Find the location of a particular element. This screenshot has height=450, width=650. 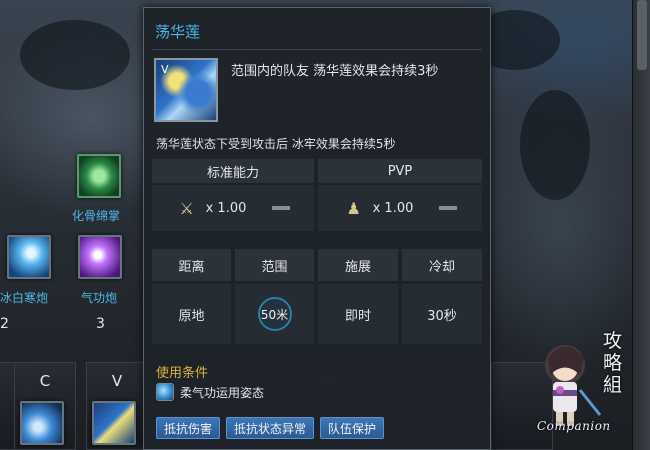

skill-label: 气功炮 is located at coordinates (99, 298).